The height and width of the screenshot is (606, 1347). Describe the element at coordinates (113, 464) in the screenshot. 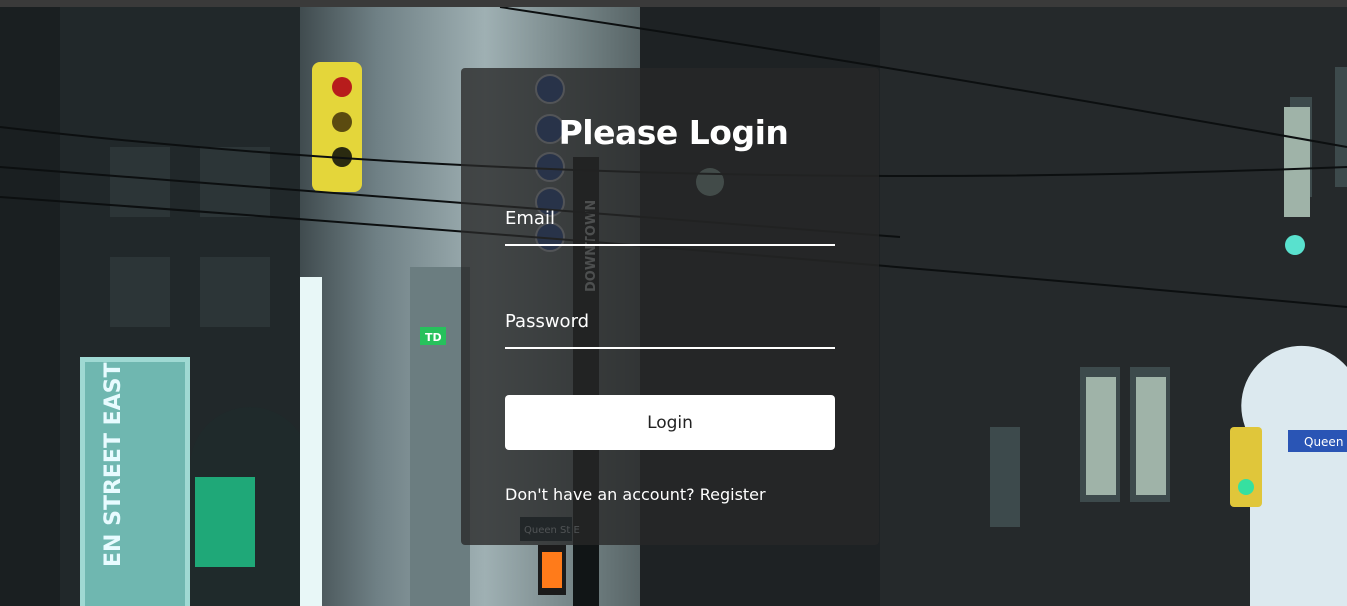

I see `building-sign-text: EN STREET EAST` at that location.